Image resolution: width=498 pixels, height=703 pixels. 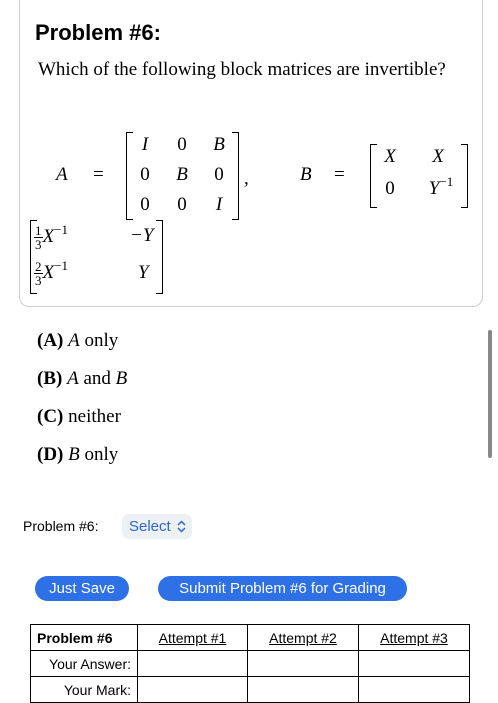 What do you see at coordinates (143, 272) in the screenshot?
I see `matrix-c-cell: Y` at bounding box center [143, 272].